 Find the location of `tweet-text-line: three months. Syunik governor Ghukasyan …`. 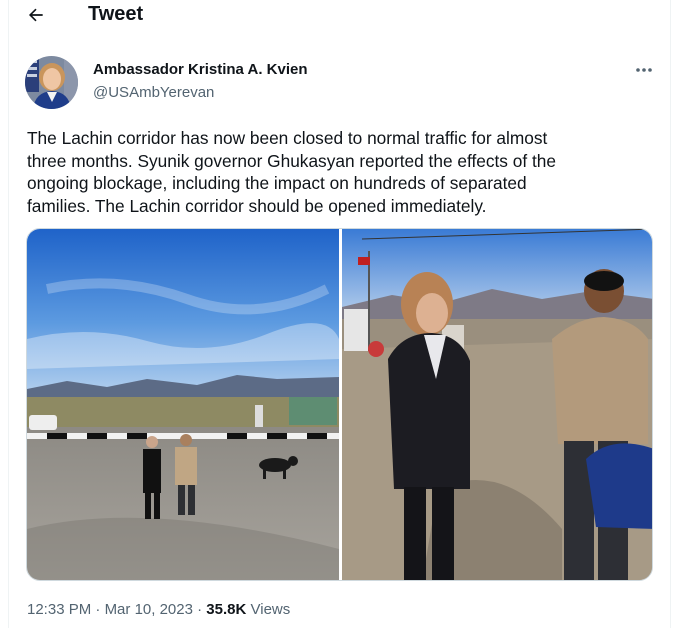

tweet-text-line: three months. Syunik governor Ghukasyan … is located at coordinates (291, 160).